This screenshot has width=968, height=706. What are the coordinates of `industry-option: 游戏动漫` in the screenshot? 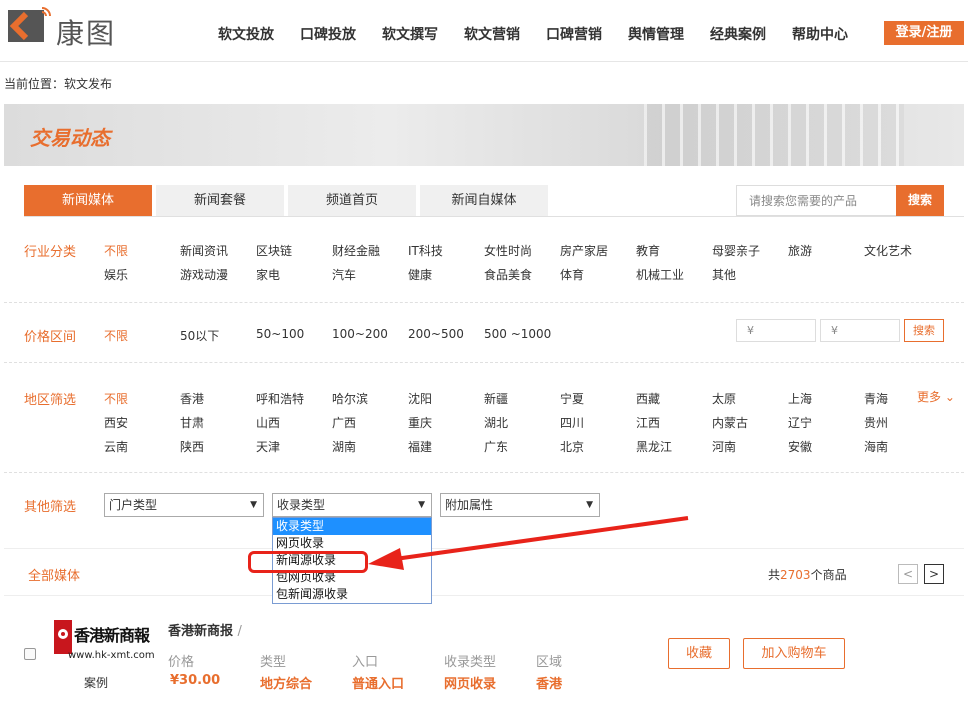 It's located at (204, 274).